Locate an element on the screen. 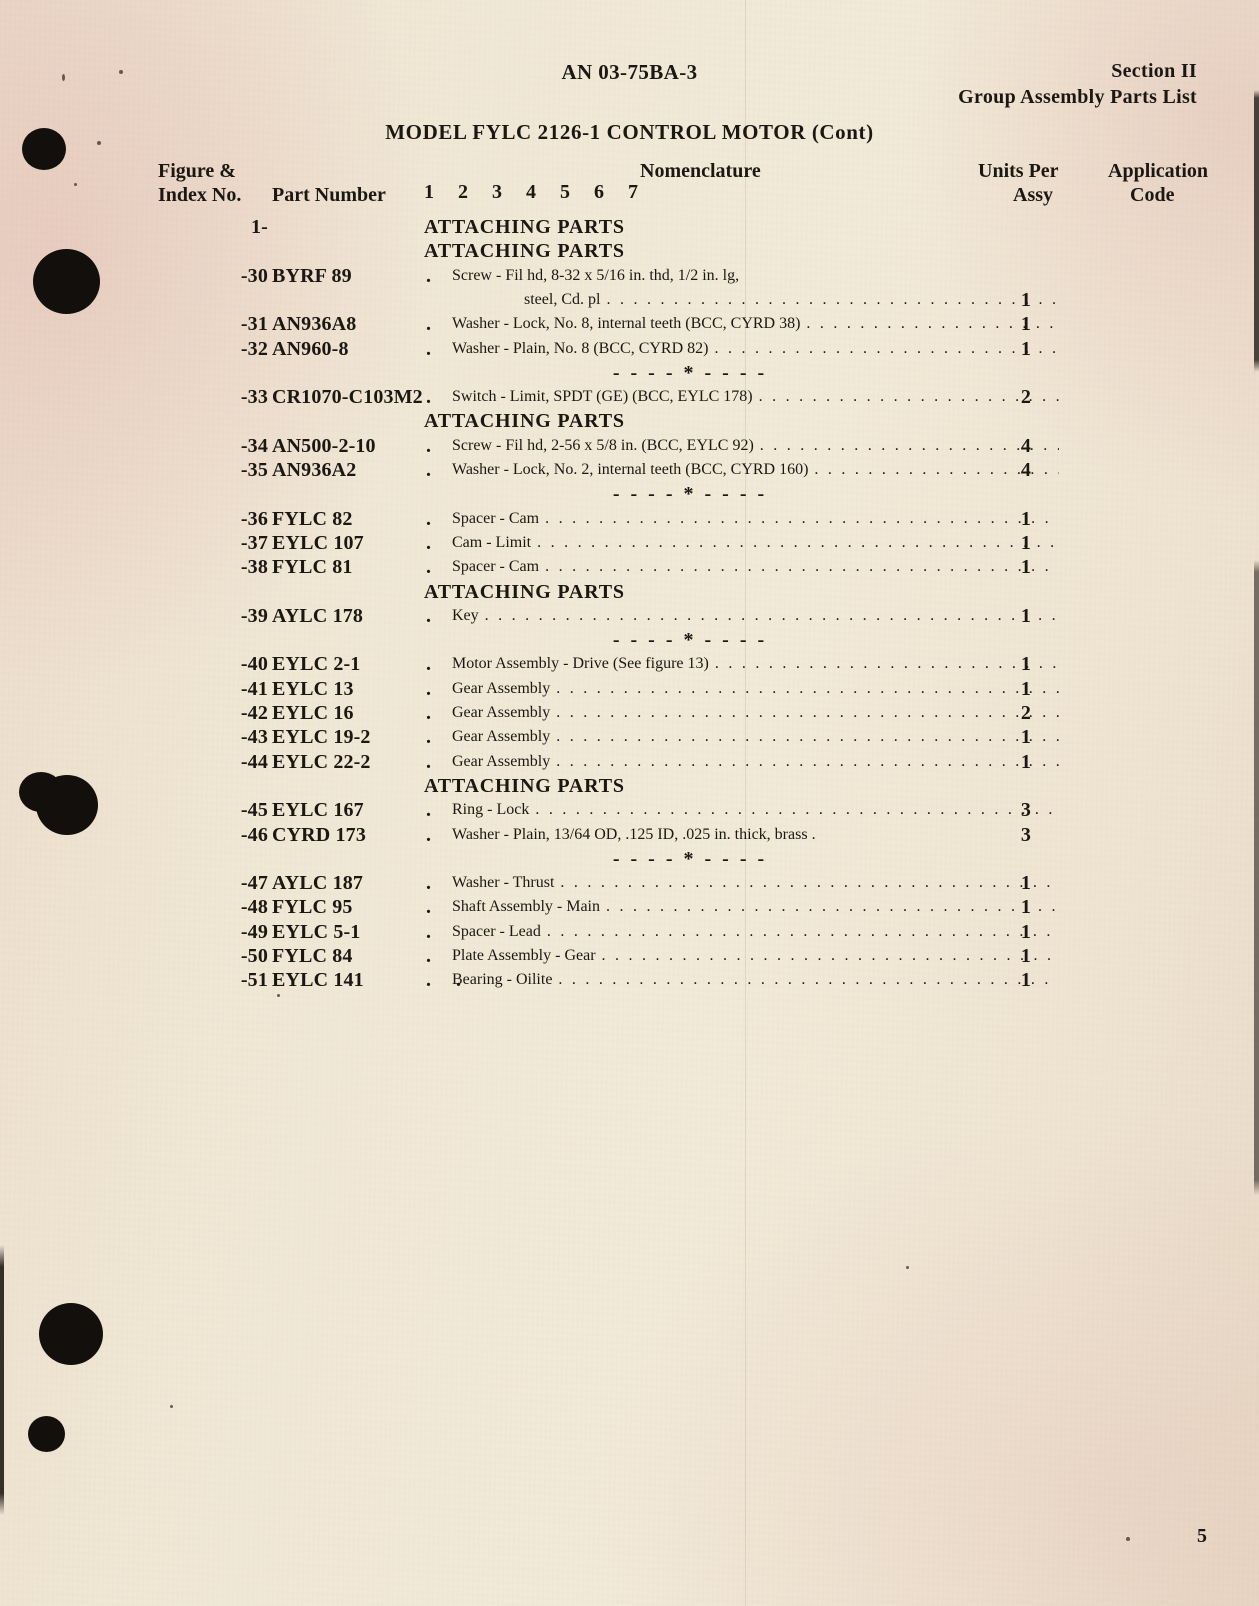 The image size is (1259, 1606). part-number: EYLC 22-2 is located at coordinates (321, 761).